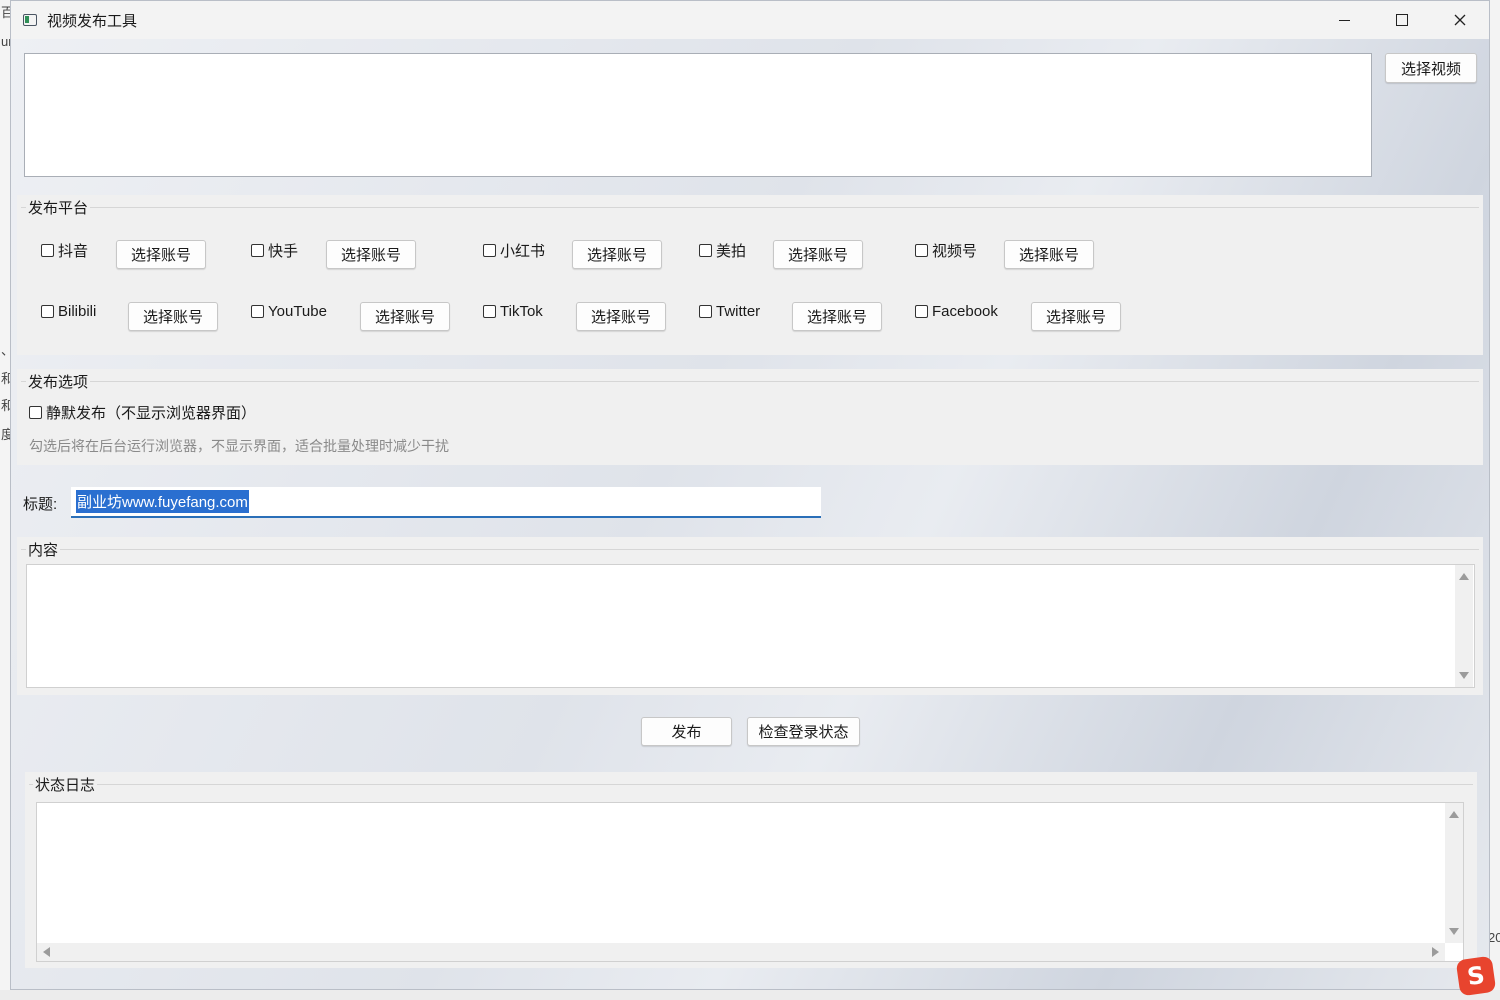 This screenshot has height=1000, width=1500. Describe the element at coordinates (1049, 254) in the screenshot. I see `choose-account-shipinhao: 选择账号` at that location.